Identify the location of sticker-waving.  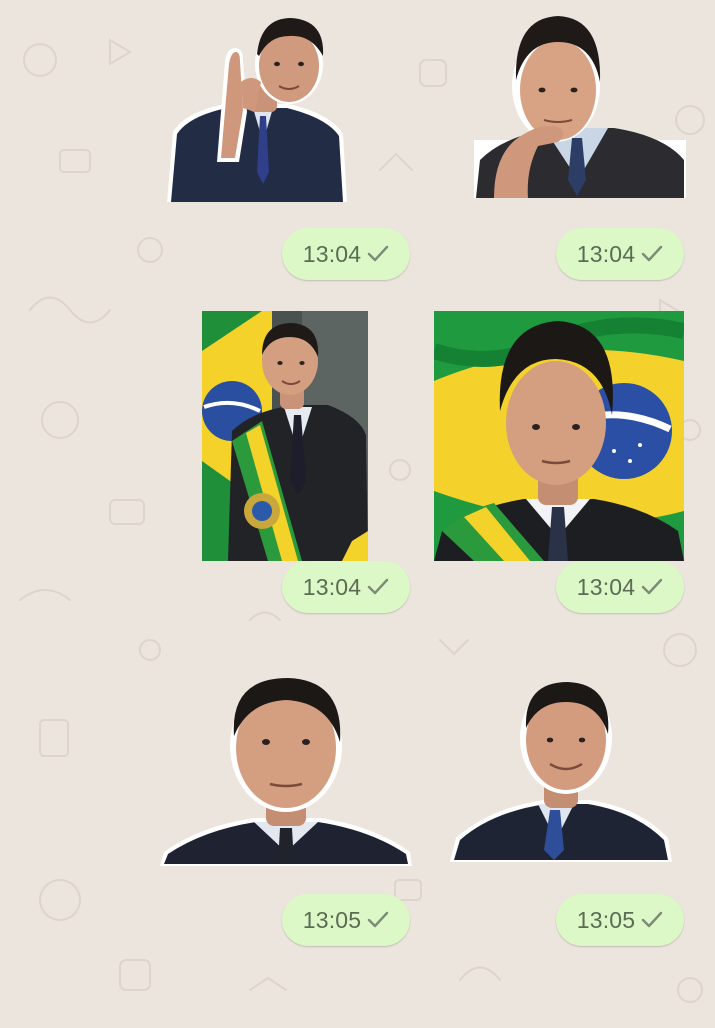
(257, 107).